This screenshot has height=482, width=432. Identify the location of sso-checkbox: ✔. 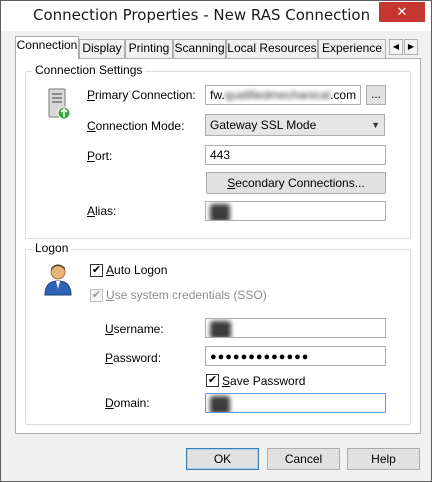
(96, 295).